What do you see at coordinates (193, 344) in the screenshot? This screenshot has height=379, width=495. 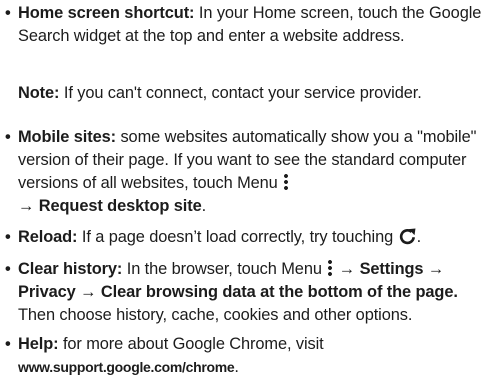 I see `item-text: for more about Google Chrome, visit` at bounding box center [193, 344].